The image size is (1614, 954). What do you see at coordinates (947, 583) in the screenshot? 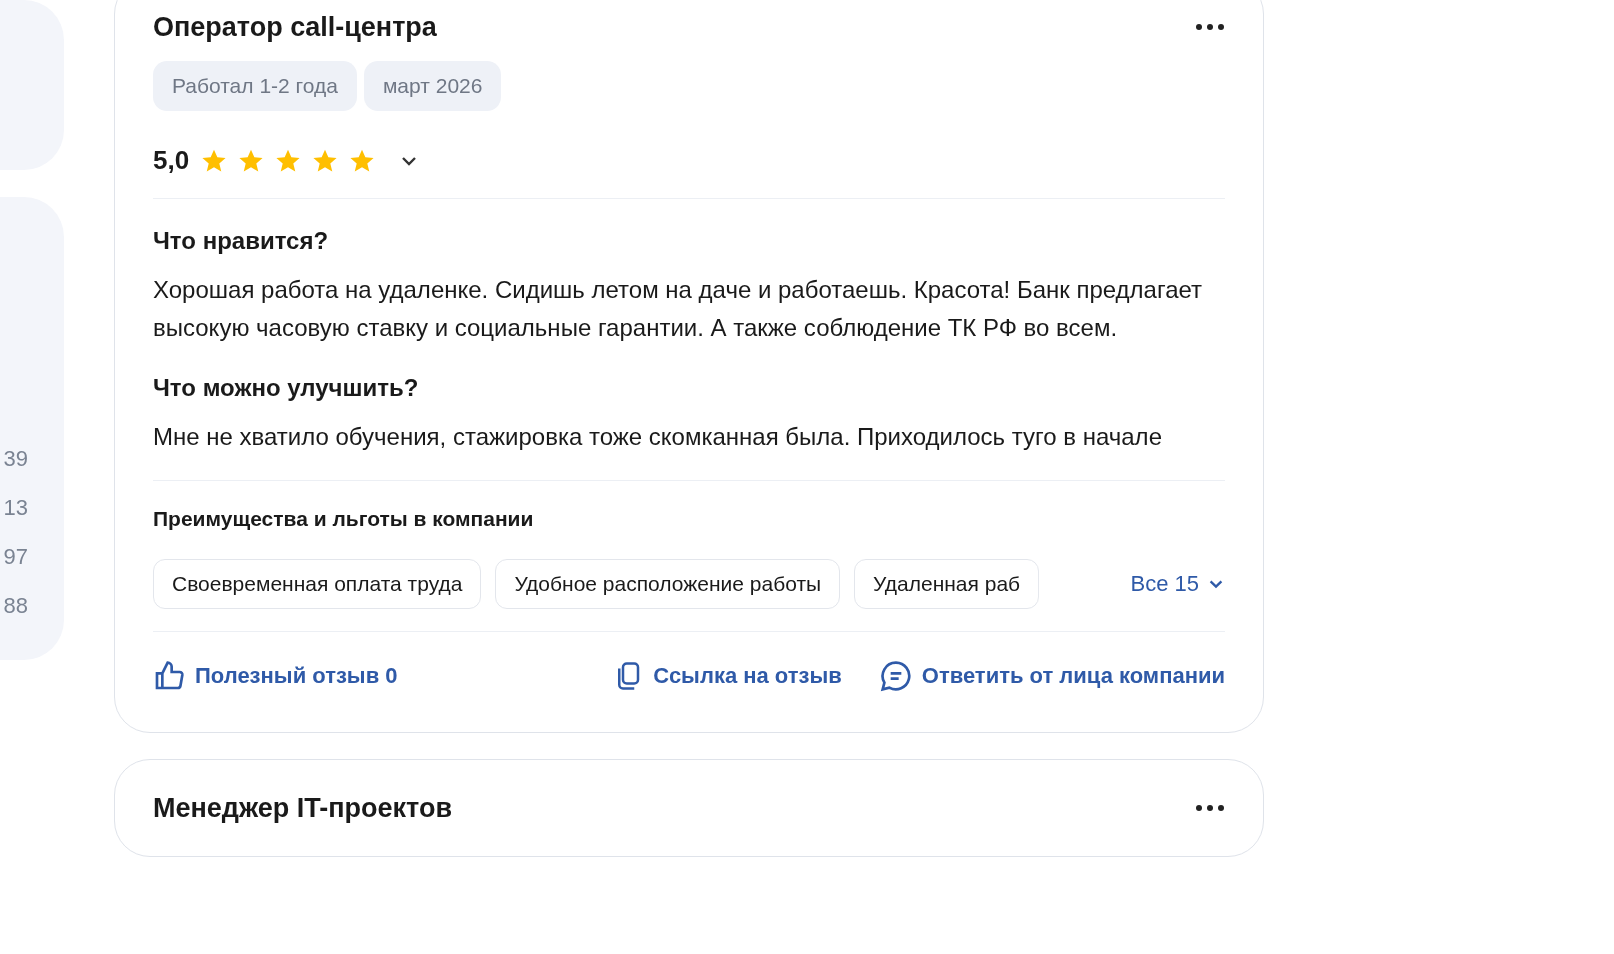
I see `benefit-chip: Удаленная раб` at bounding box center [947, 583].